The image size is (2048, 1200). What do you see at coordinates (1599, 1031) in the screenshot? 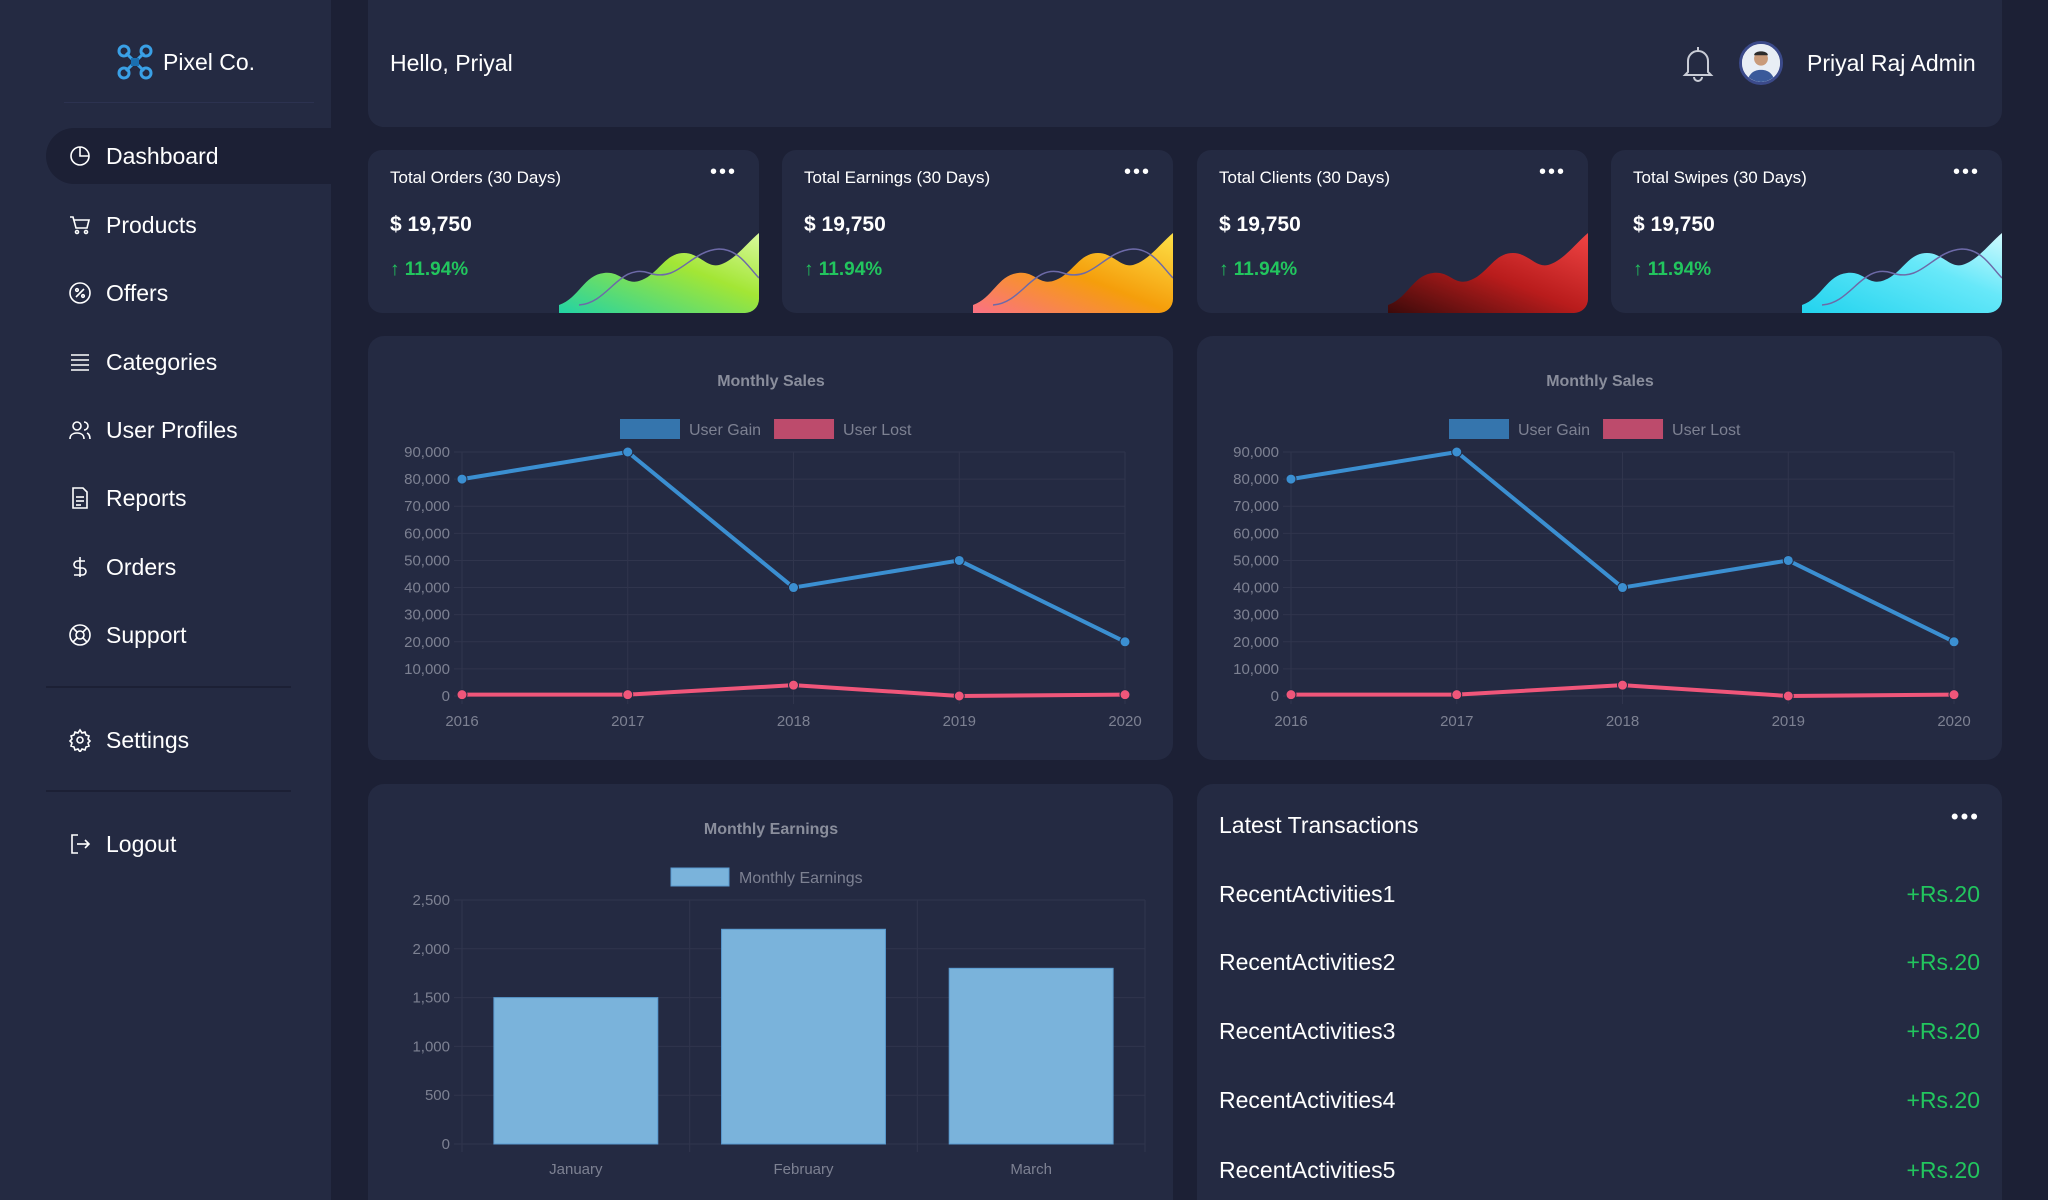
I see `transaction-row: RecentActivities3 +Rs.20` at bounding box center [1599, 1031].